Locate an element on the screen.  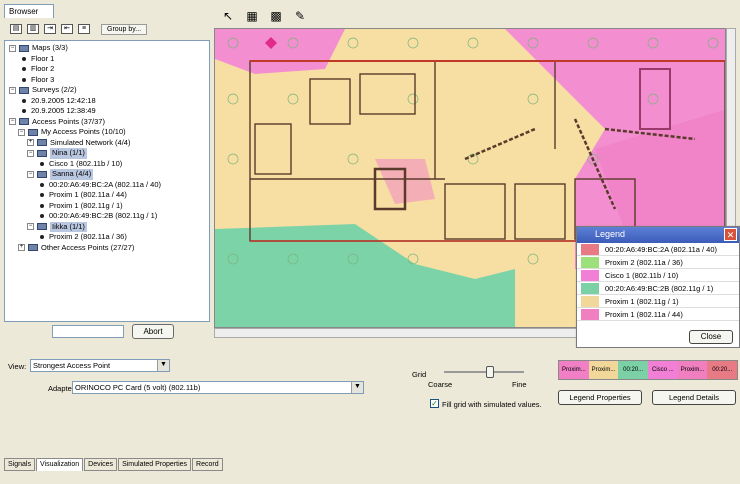
view-select: Strongest Access Point ▼ is located at coordinates (100, 365).